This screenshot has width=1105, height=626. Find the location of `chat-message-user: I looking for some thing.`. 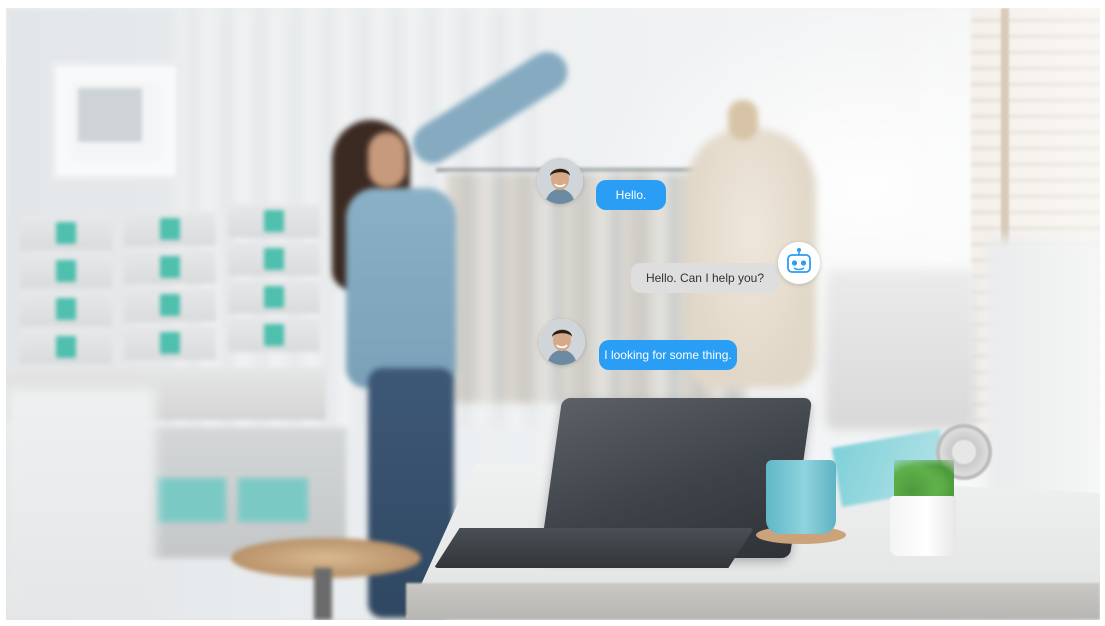

chat-message-user: I looking for some thing. is located at coordinates (668, 355).